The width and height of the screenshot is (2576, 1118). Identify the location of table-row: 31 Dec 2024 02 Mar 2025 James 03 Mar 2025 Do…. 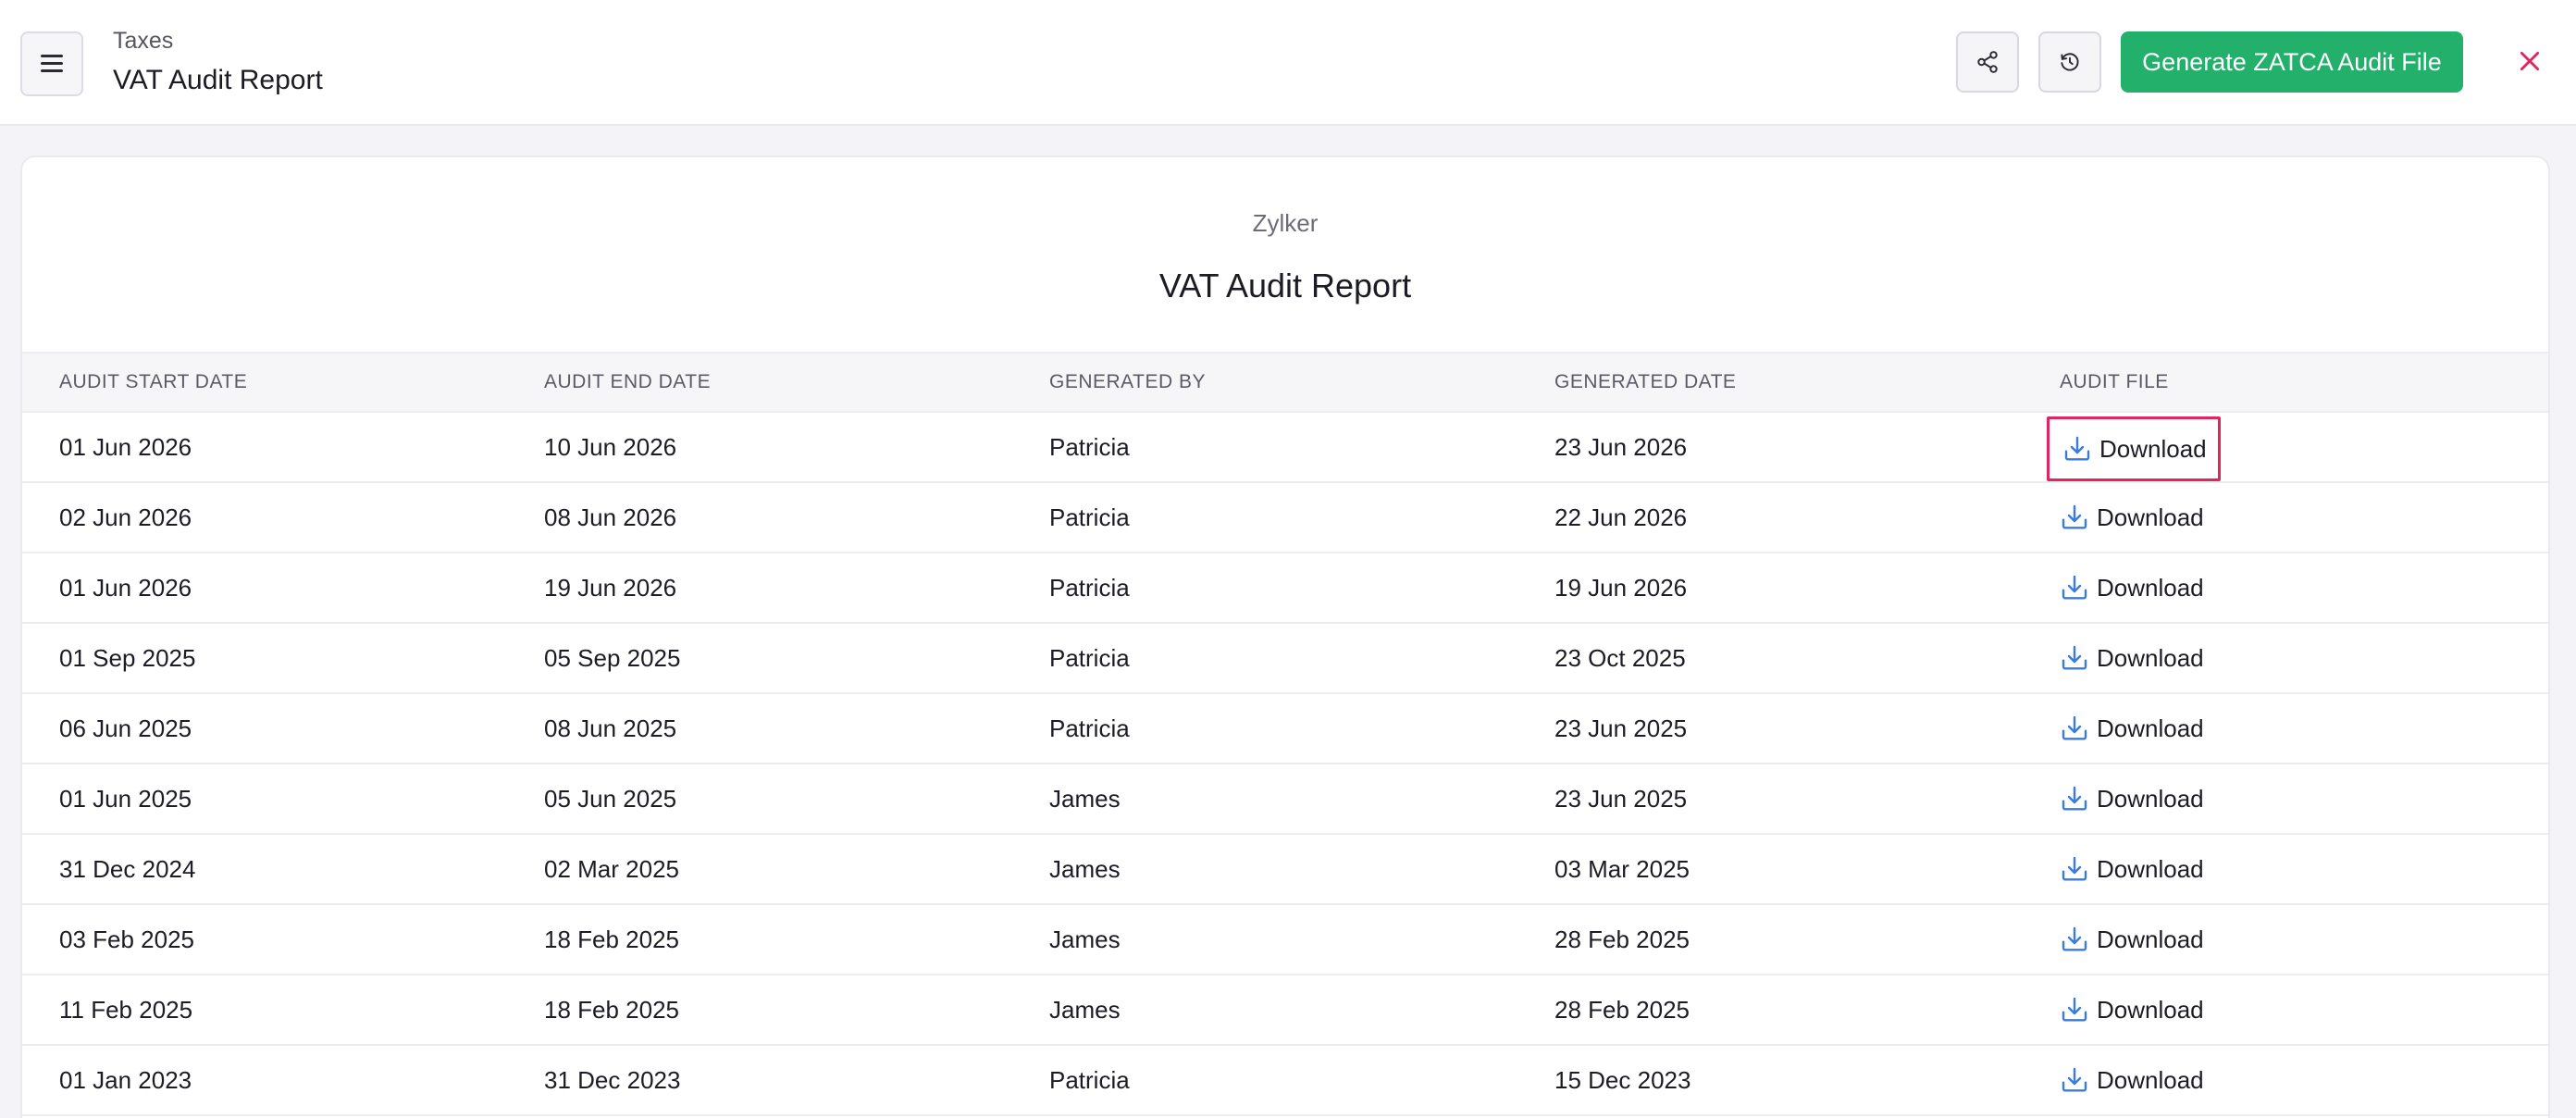
(1285, 870).